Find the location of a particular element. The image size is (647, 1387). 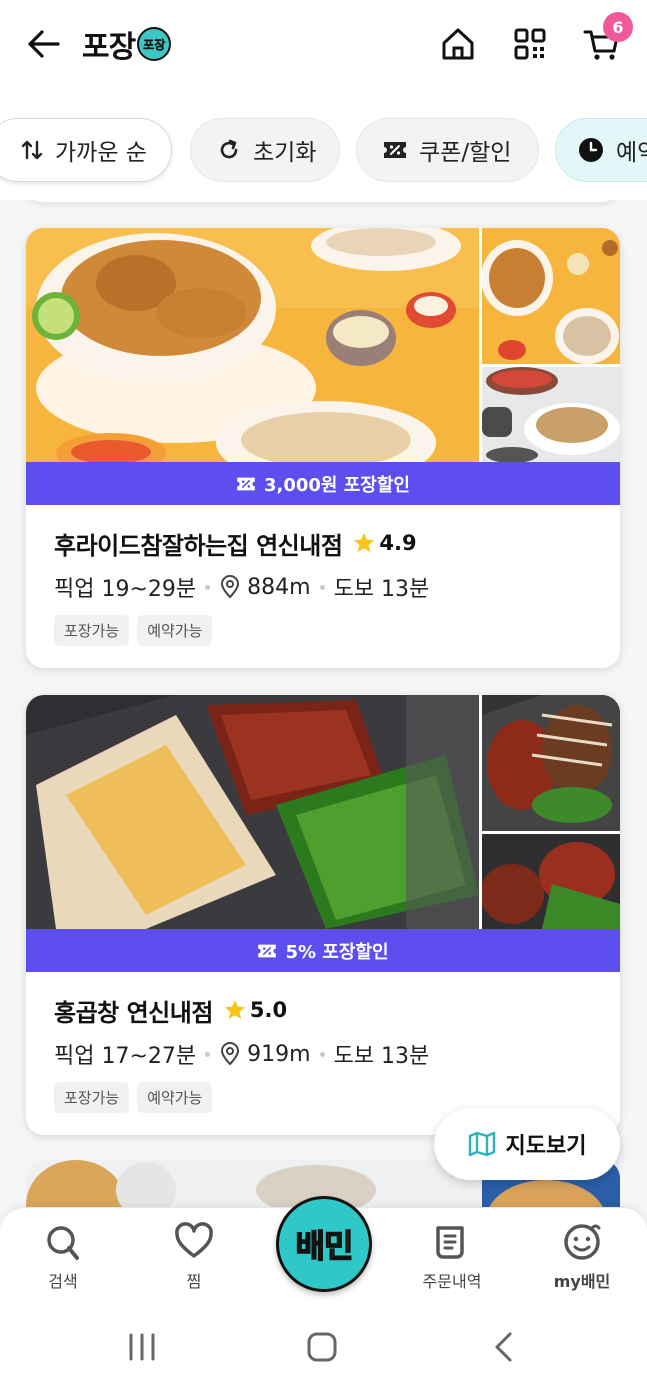

discount-promo-text: 5% 포장할인 is located at coordinates (337, 952).